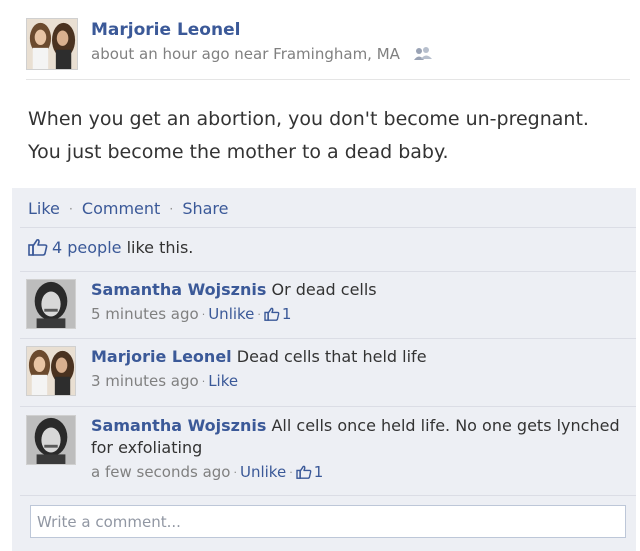 This screenshot has width=640, height=551. What do you see at coordinates (359, 381) in the screenshot?
I see `comment-meta: 3 minutes ago · Like` at bounding box center [359, 381].